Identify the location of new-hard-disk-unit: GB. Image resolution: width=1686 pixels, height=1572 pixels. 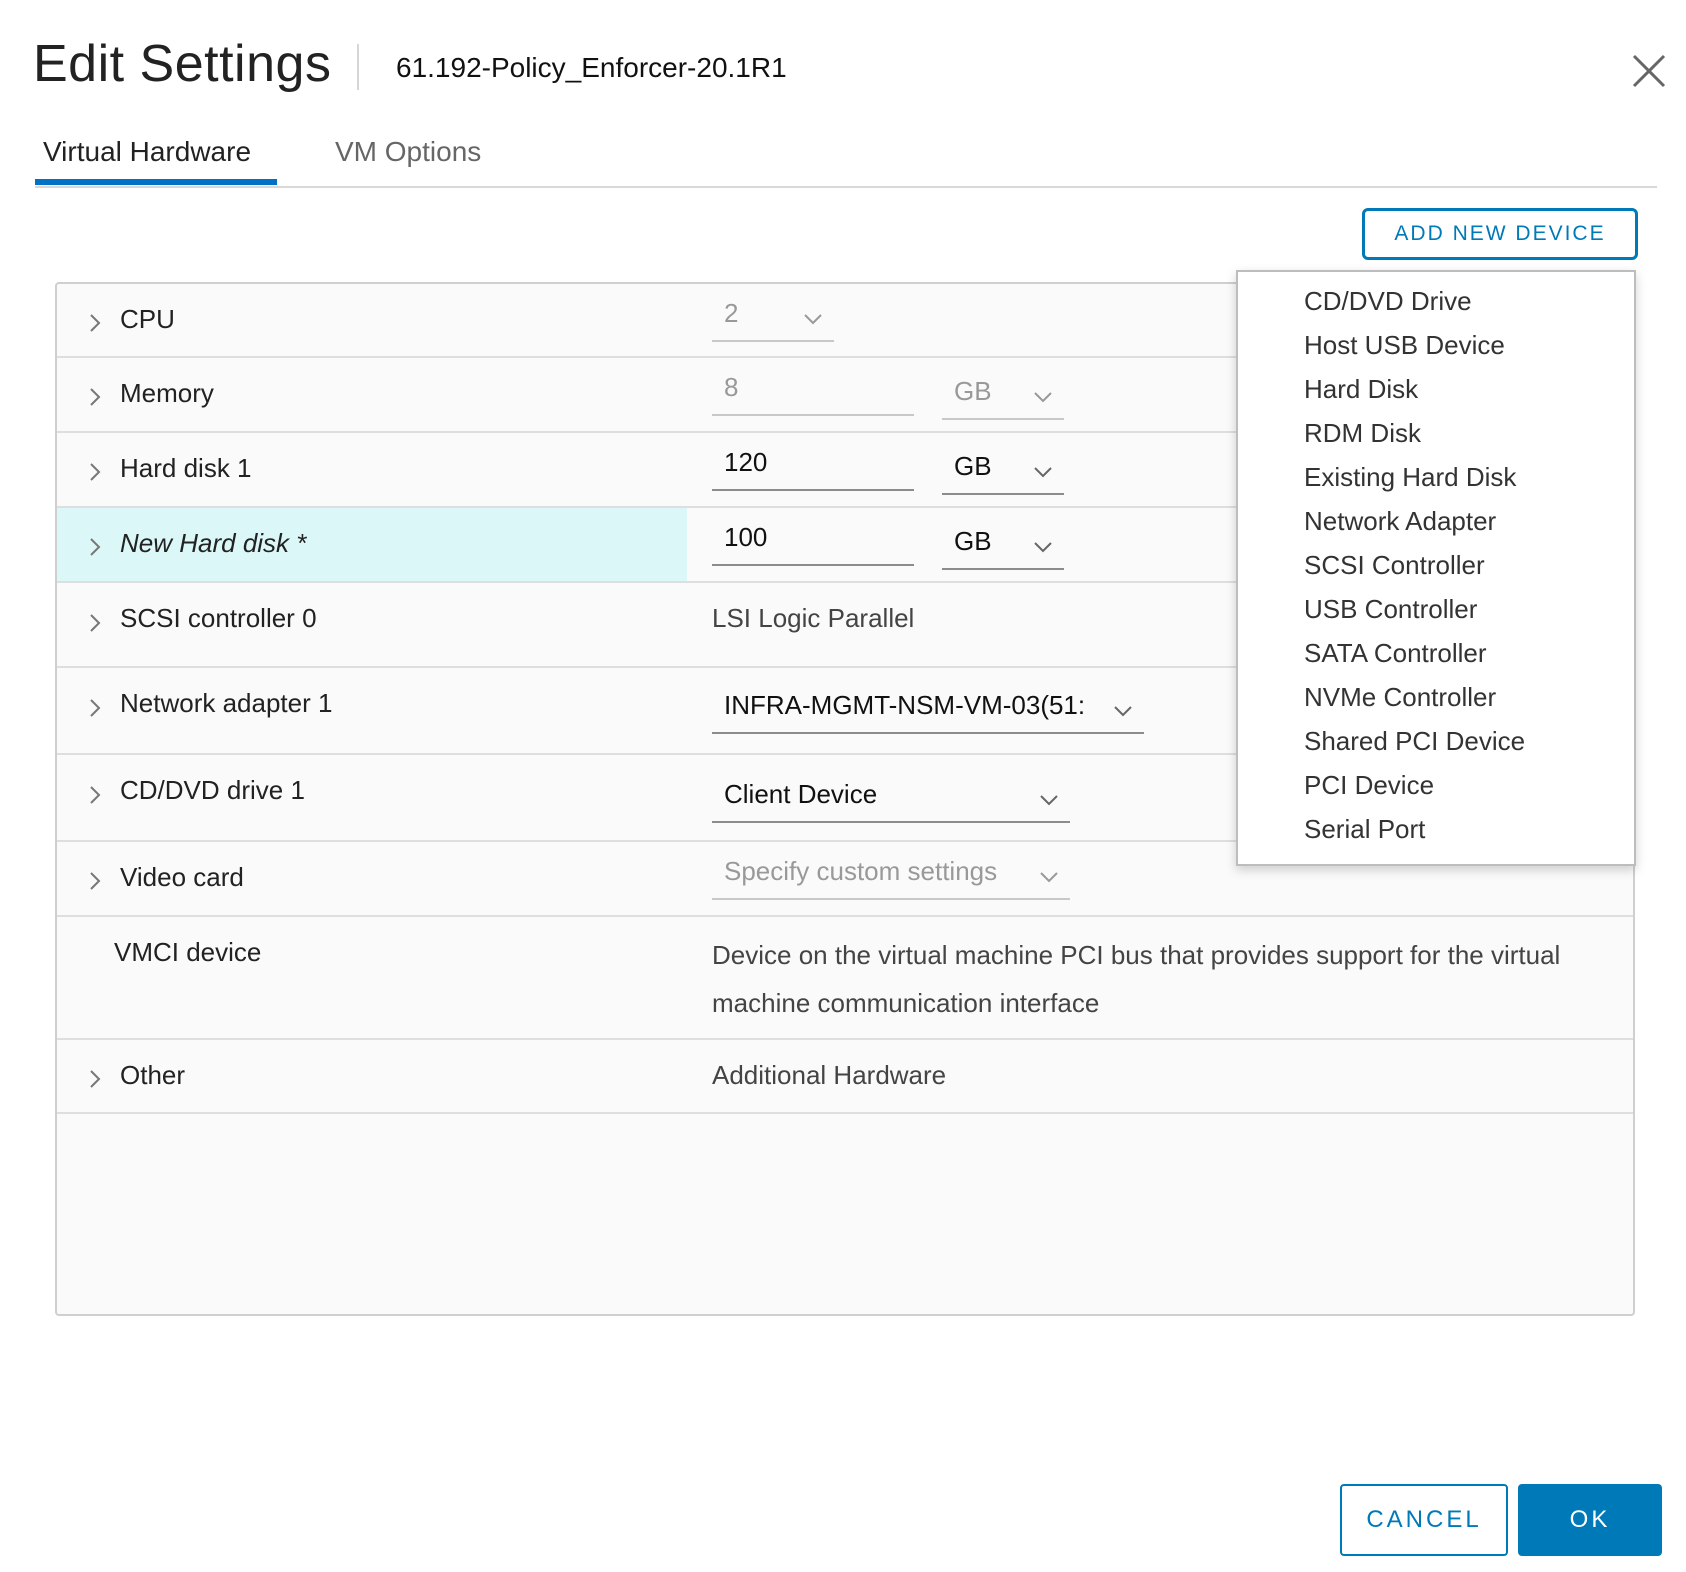
(973, 541).